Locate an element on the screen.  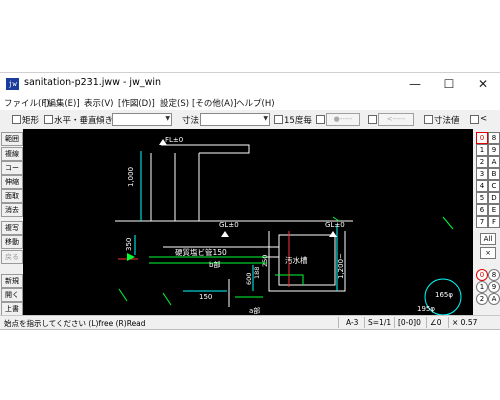
tool-erase: 消去 is located at coordinates (12, 210).